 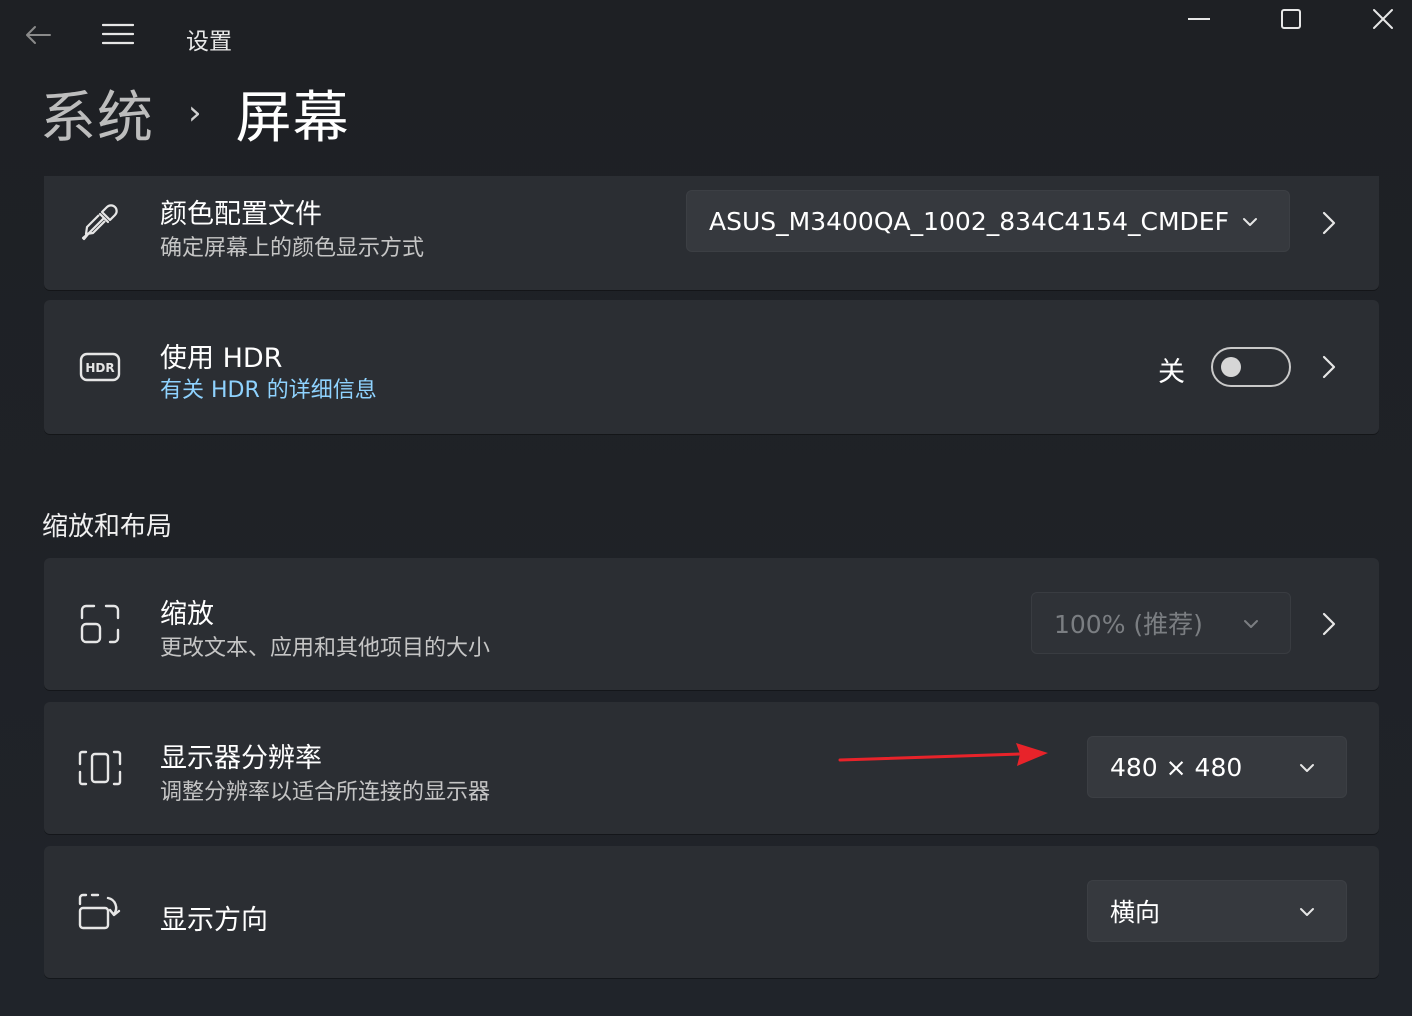 What do you see at coordinates (1231, 367) in the screenshot?
I see `toggle-knob` at bounding box center [1231, 367].